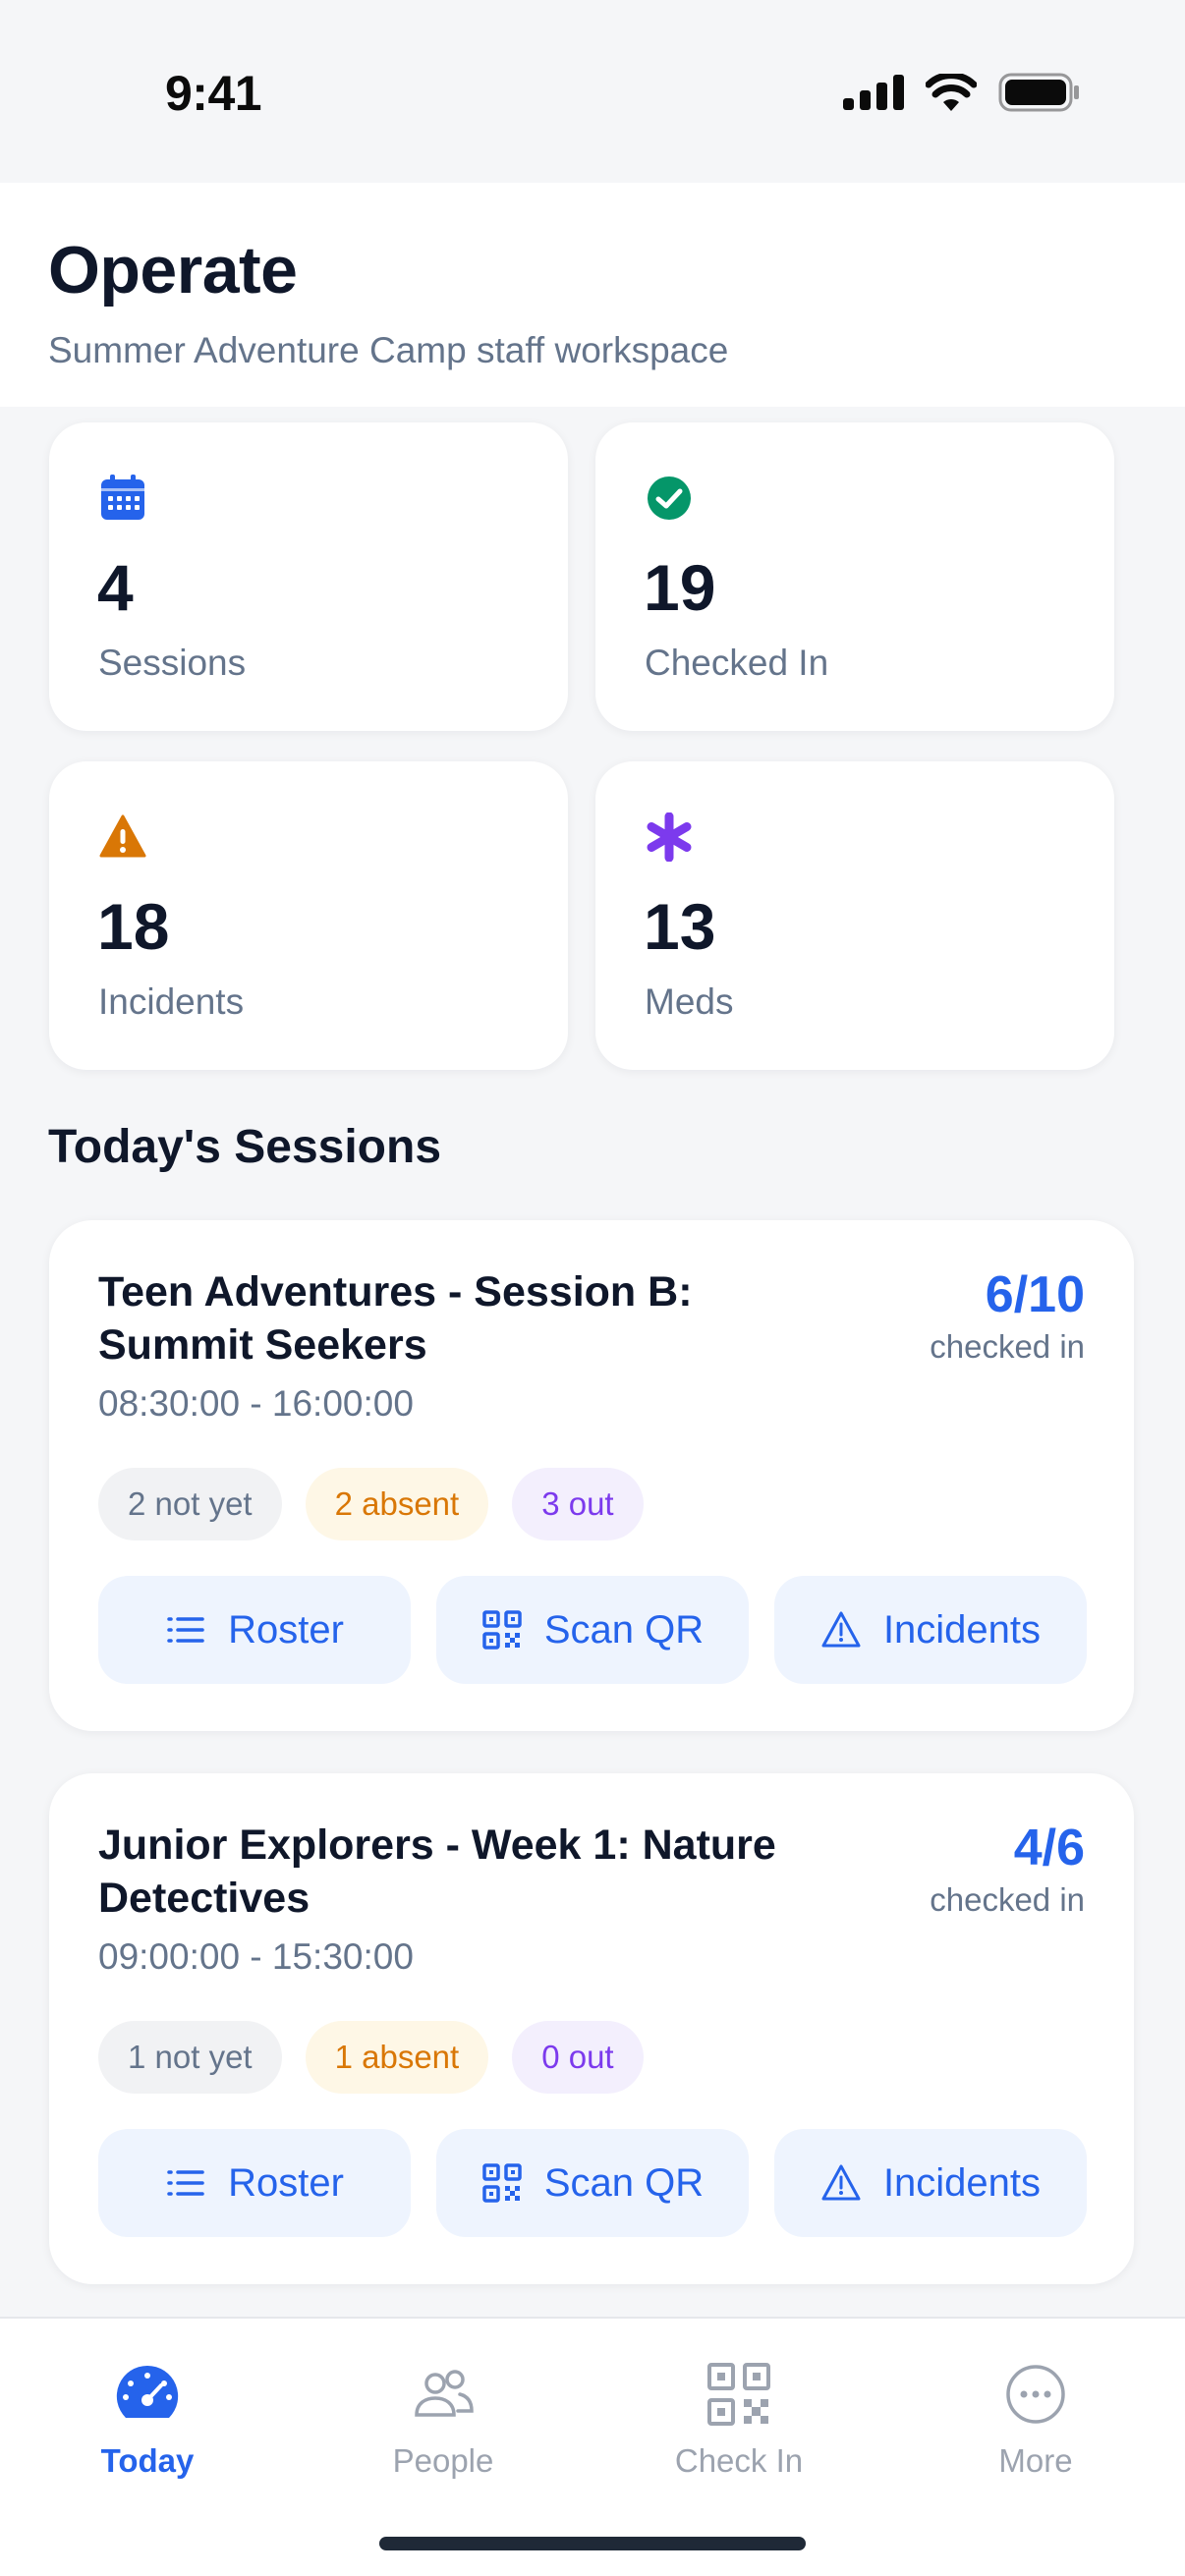 This screenshot has height=2576, width=1185. I want to click on stat-value: 13, so click(680, 926).